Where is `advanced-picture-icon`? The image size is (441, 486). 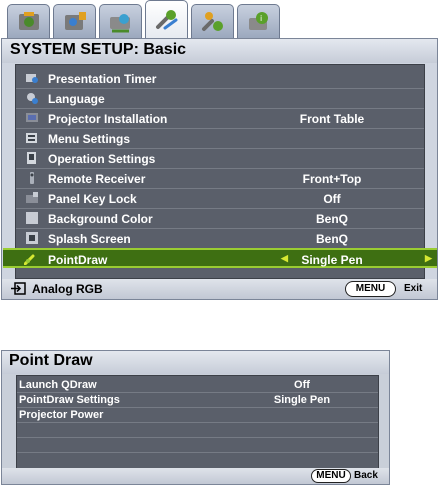
advanced-picture-icon is located at coordinates (75, 21).